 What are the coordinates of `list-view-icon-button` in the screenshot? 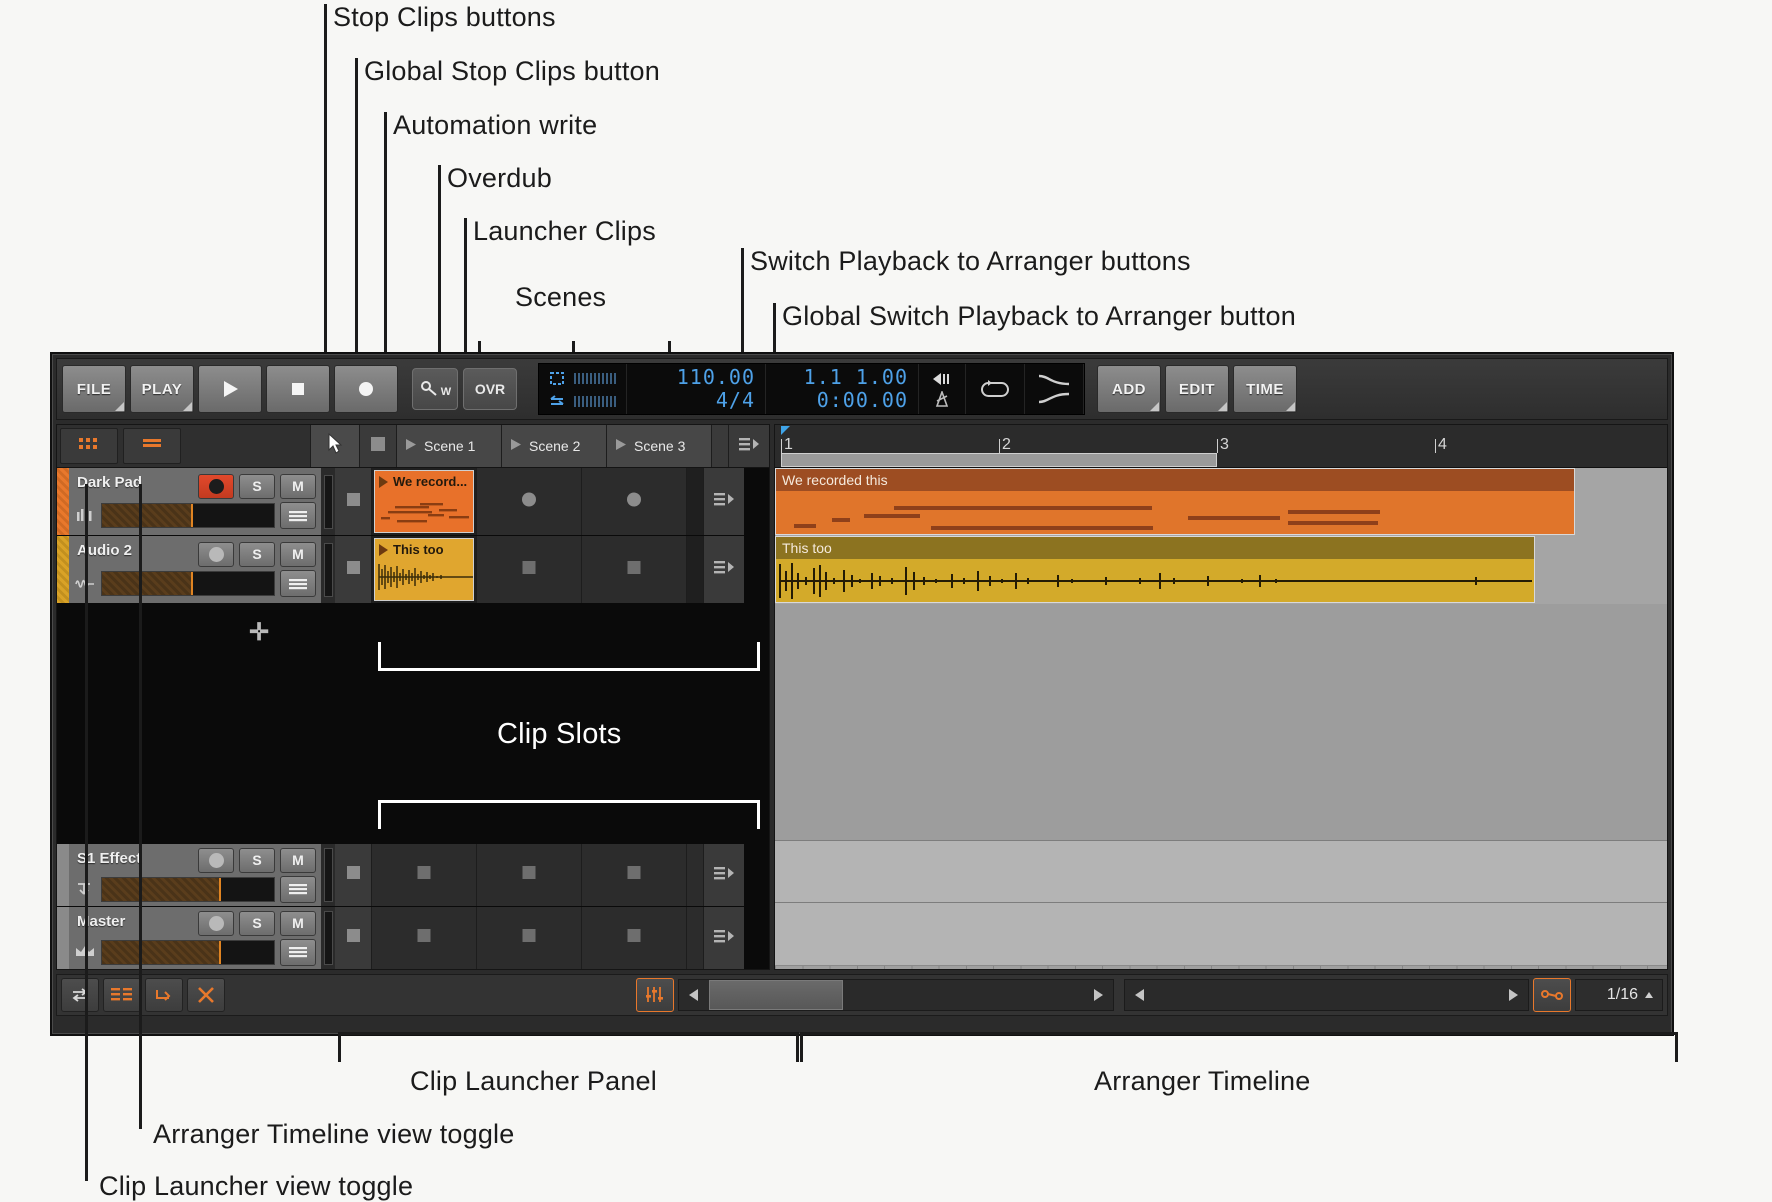 It's located at (122, 995).